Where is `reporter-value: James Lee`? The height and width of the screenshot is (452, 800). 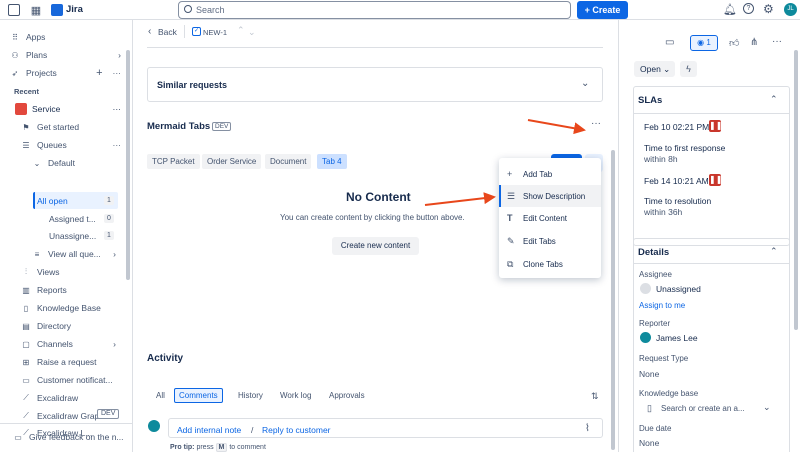 reporter-value: James Lee is located at coordinates (677, 338).